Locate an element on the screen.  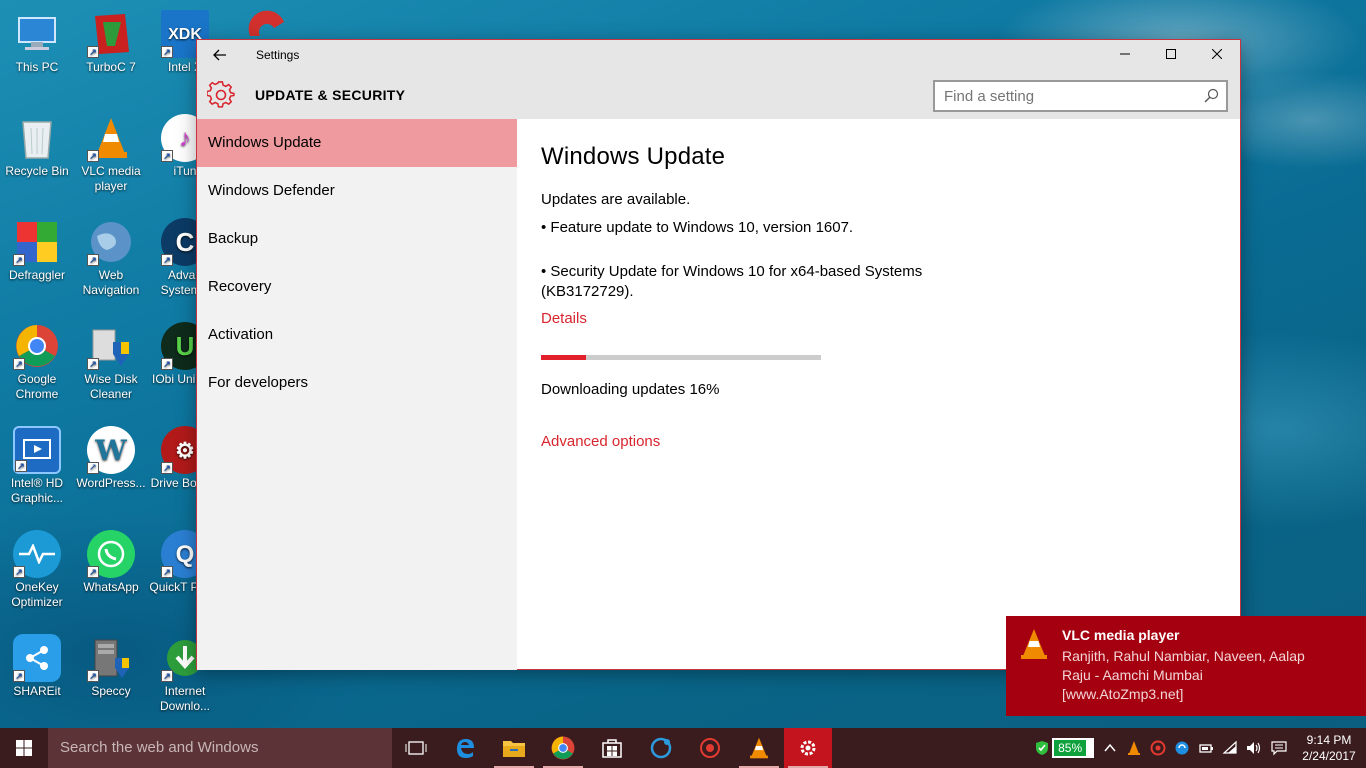
taskbar-chrome is located at coordinates (563, 748).